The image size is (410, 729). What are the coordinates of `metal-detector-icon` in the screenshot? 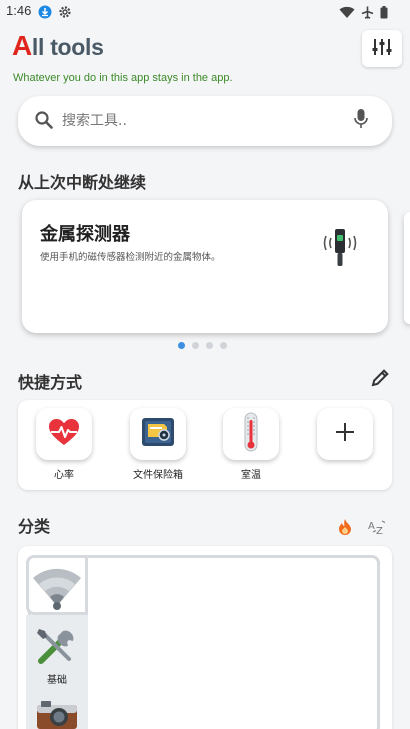 It's located at (340, 249).